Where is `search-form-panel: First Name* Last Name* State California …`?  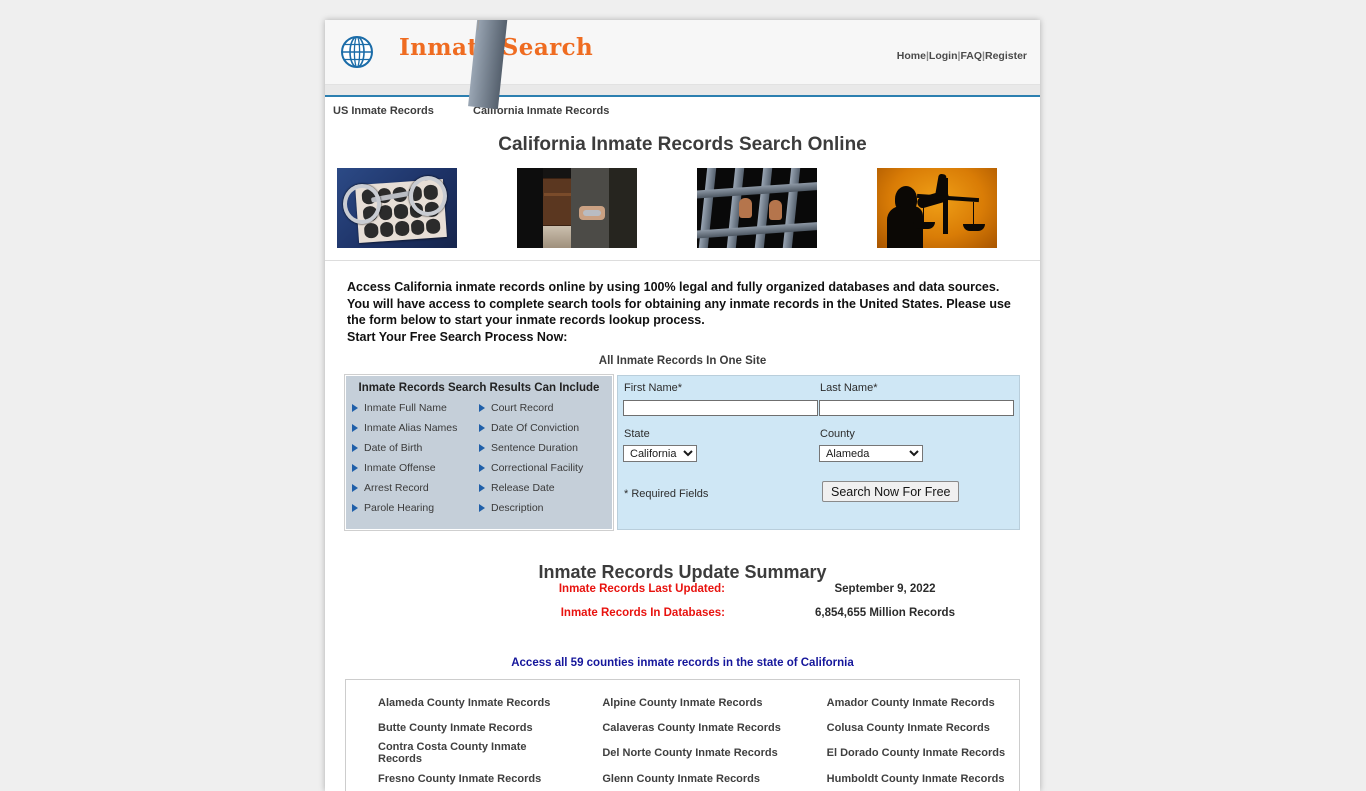
search-form-panel: First Name* Last Name* State California … is located at coordinates (818, 452).